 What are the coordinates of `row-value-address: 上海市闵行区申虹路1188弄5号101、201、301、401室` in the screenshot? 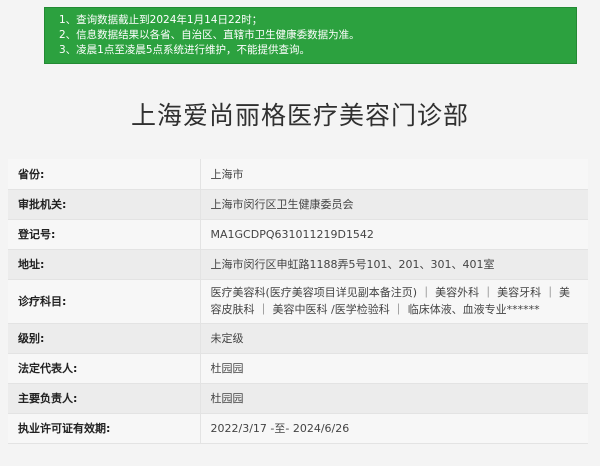 It's located at (394, 264).